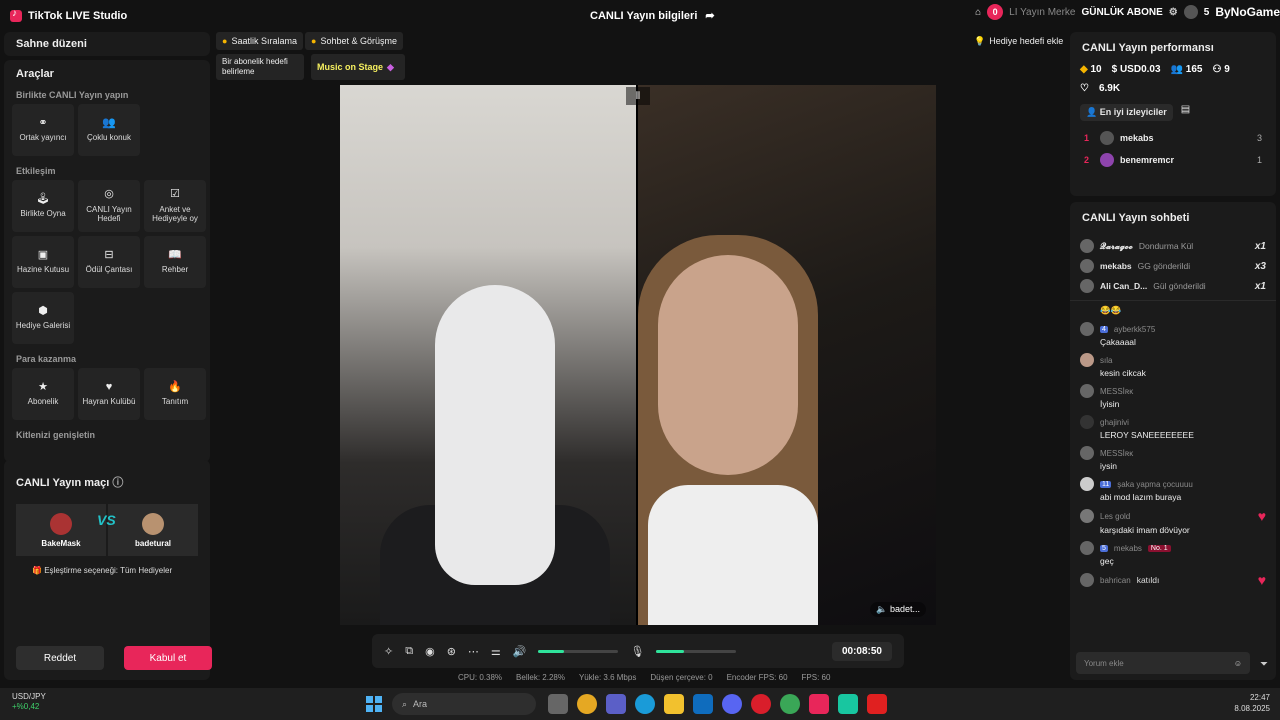 This screenshot has height=720, width=1280. Describe the element at coordinates (732, 704) in the screenshot. I see `discord-icon` at that location.